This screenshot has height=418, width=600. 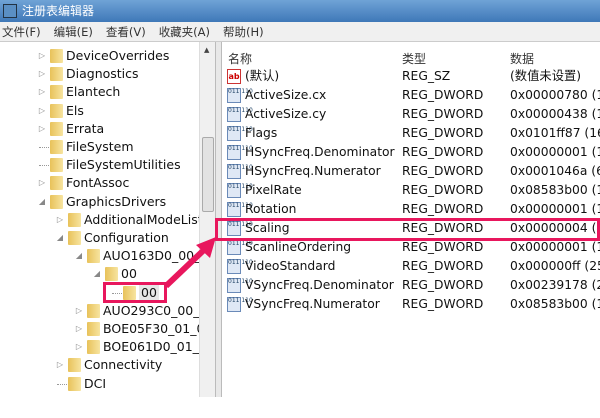 I want to click on scrollbar-thumb, so click(x=208, y=174).